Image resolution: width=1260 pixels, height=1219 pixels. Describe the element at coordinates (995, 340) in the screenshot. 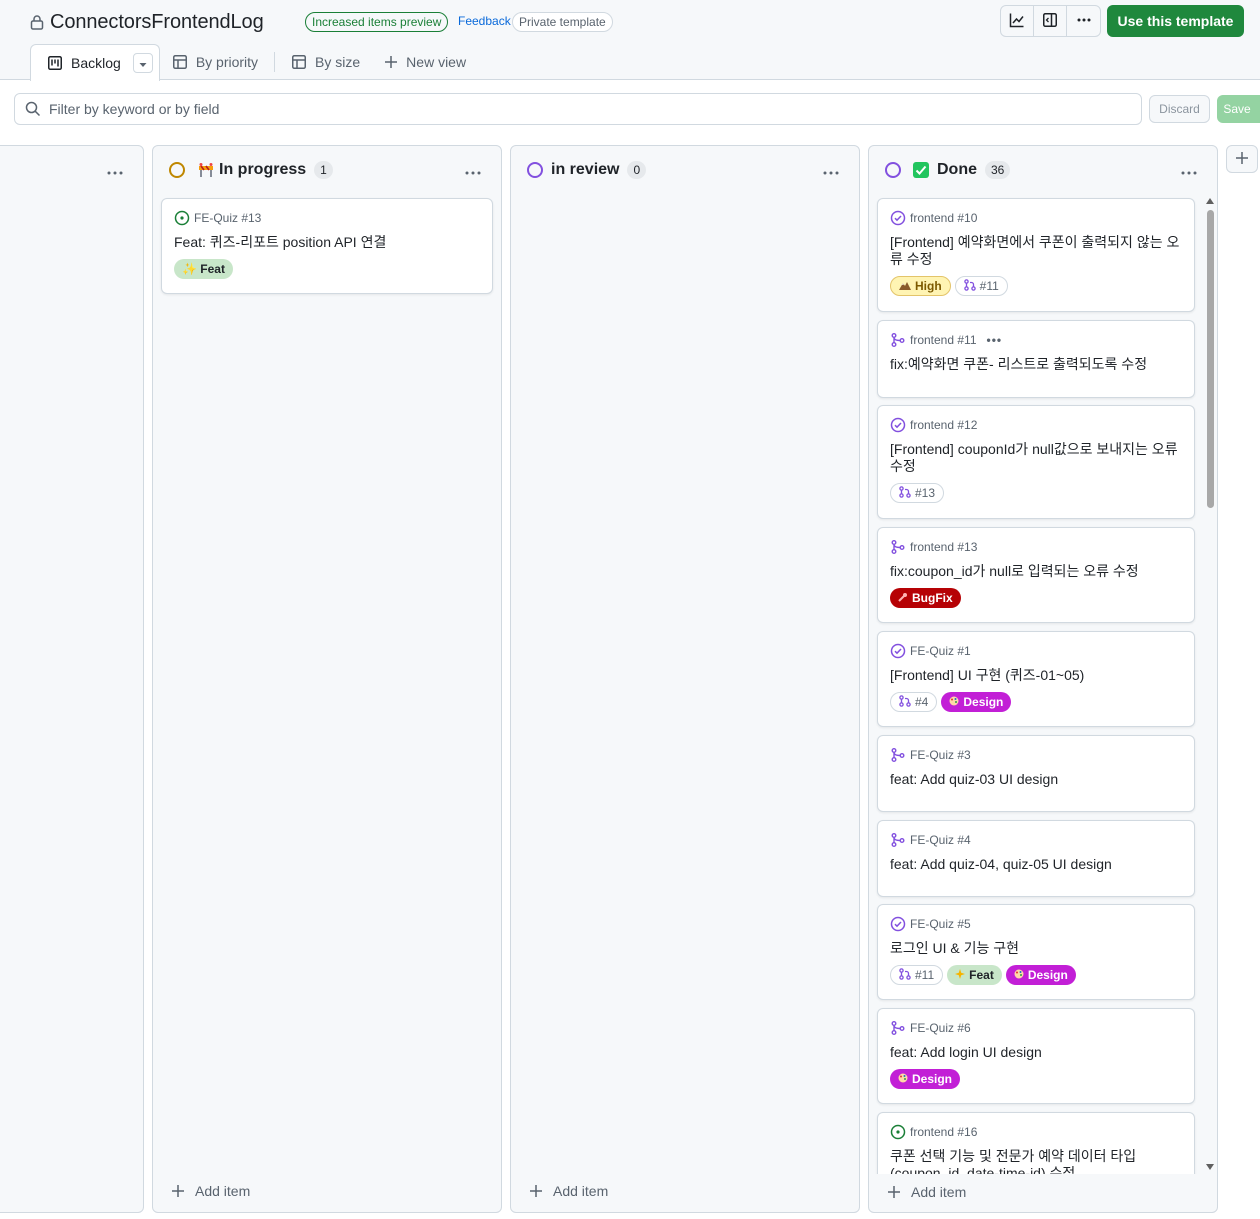

I see `card-more-icon: •••` at that location.